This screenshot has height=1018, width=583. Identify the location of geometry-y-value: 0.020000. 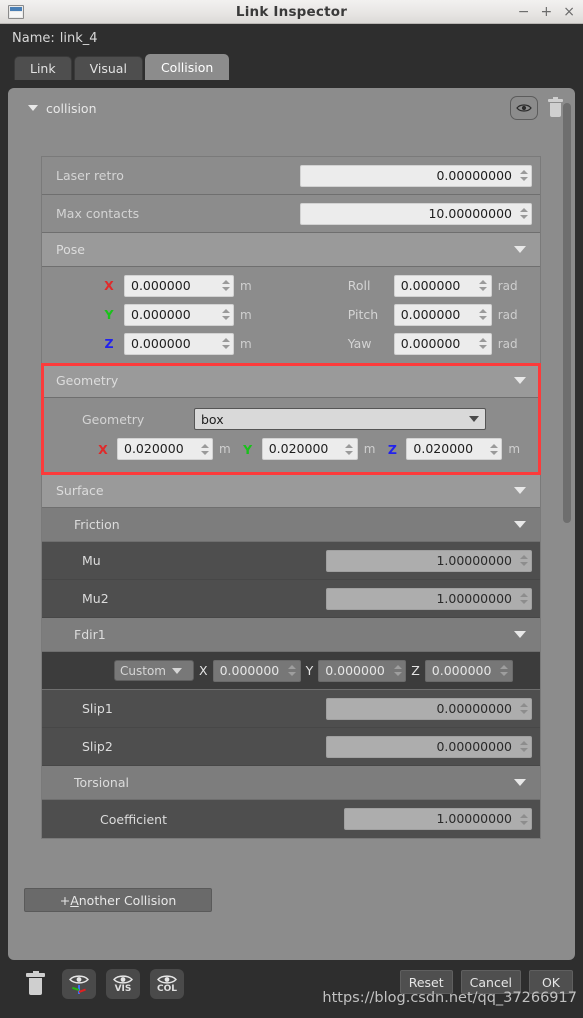
(298, 448).